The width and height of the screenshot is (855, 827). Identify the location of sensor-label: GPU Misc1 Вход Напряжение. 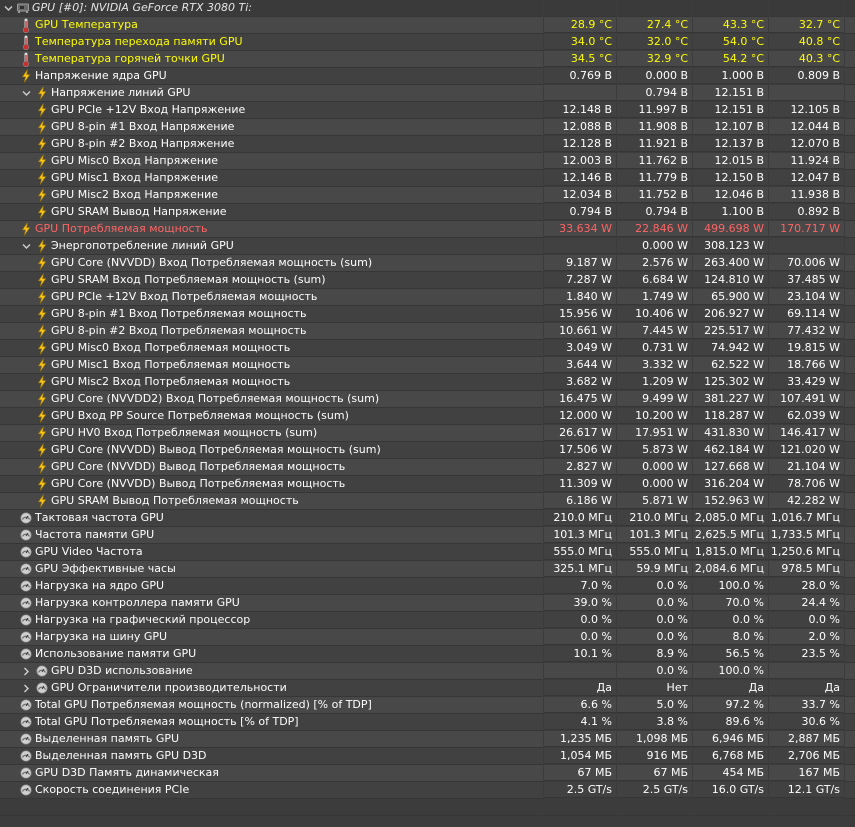
(135, 177).